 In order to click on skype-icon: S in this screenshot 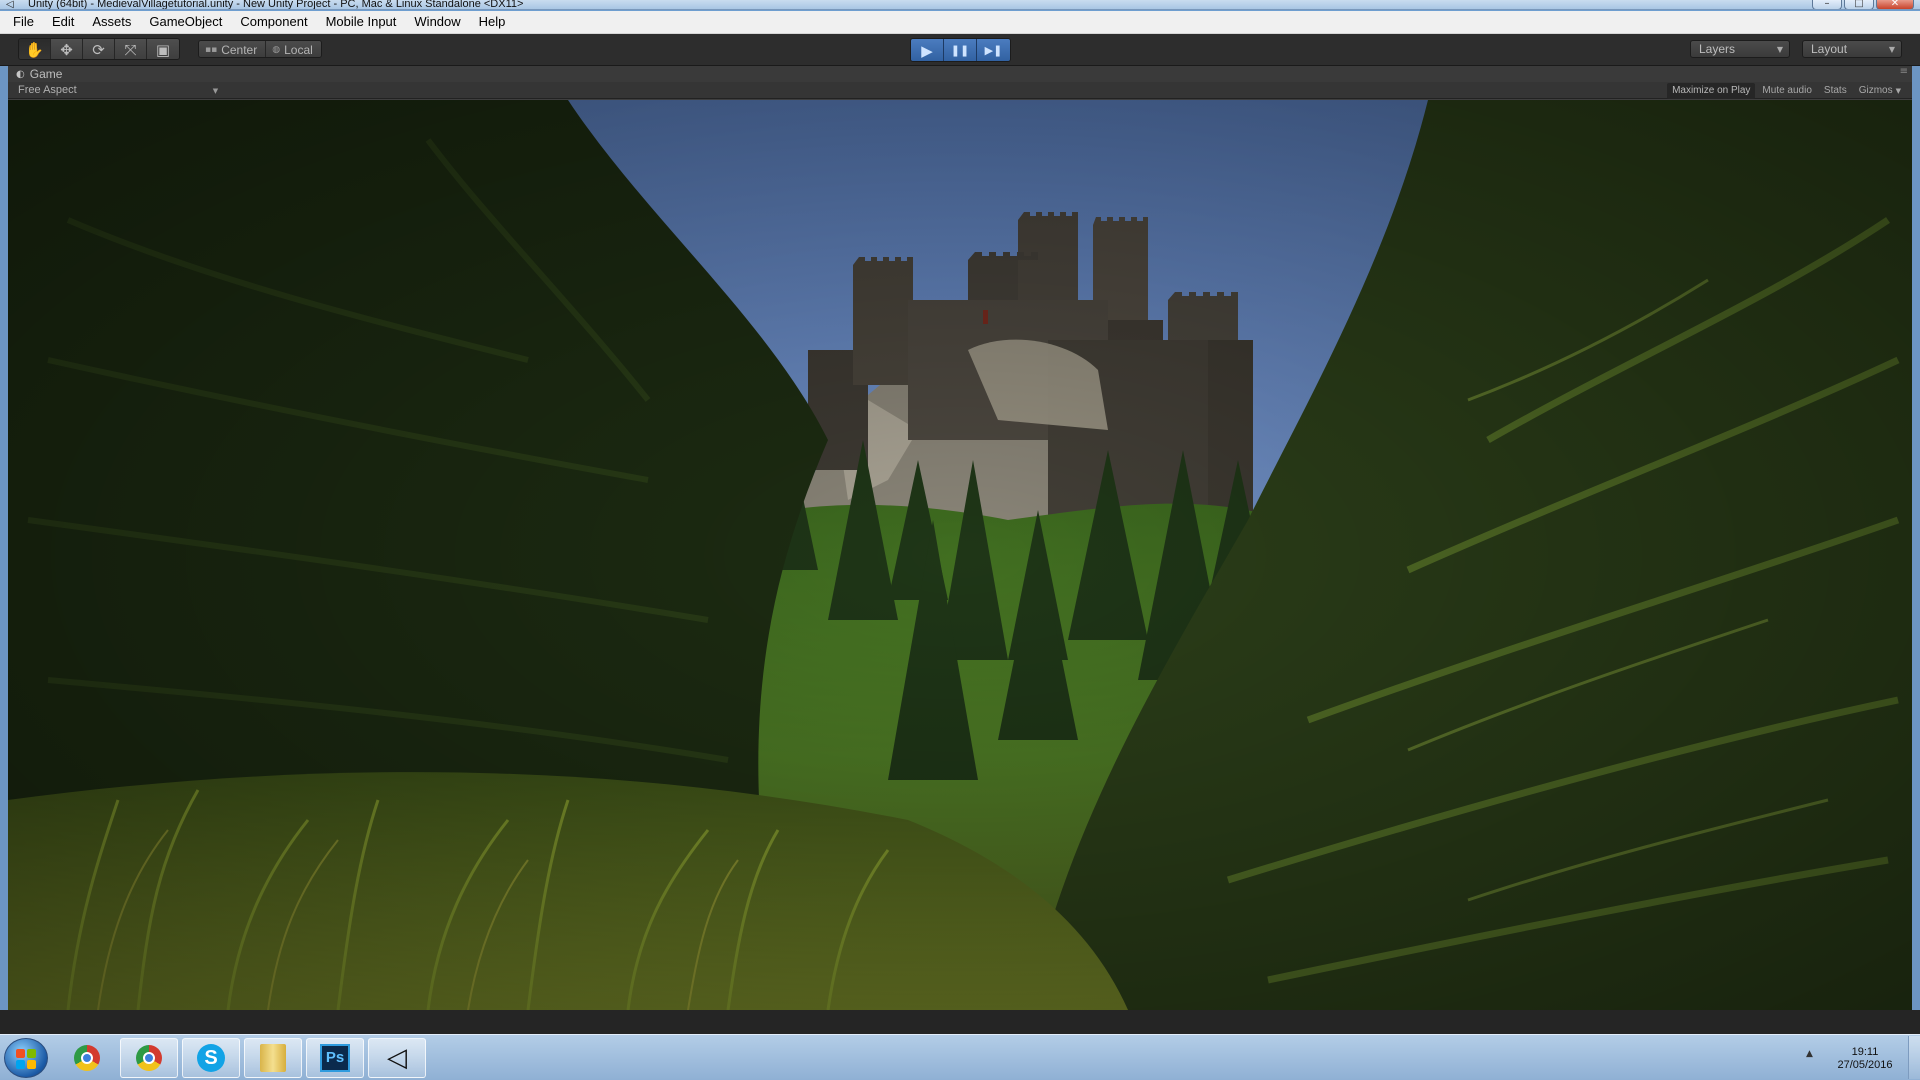, I will do `click(211, 1058)`.